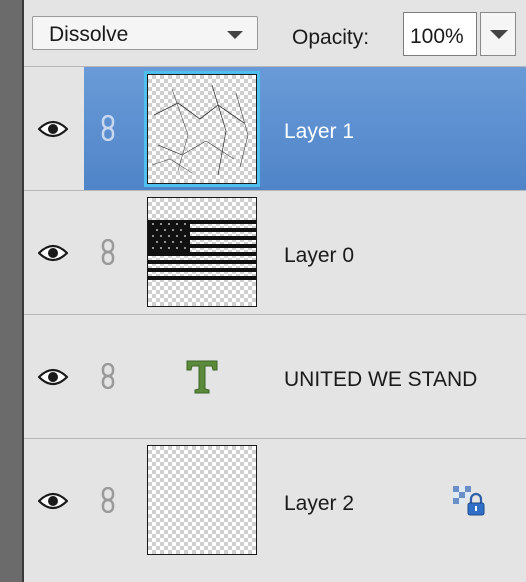 This screenshot has width=526, height=582. I want to click on blend-mode-dropdown: Dissolve, so click(145, 33).